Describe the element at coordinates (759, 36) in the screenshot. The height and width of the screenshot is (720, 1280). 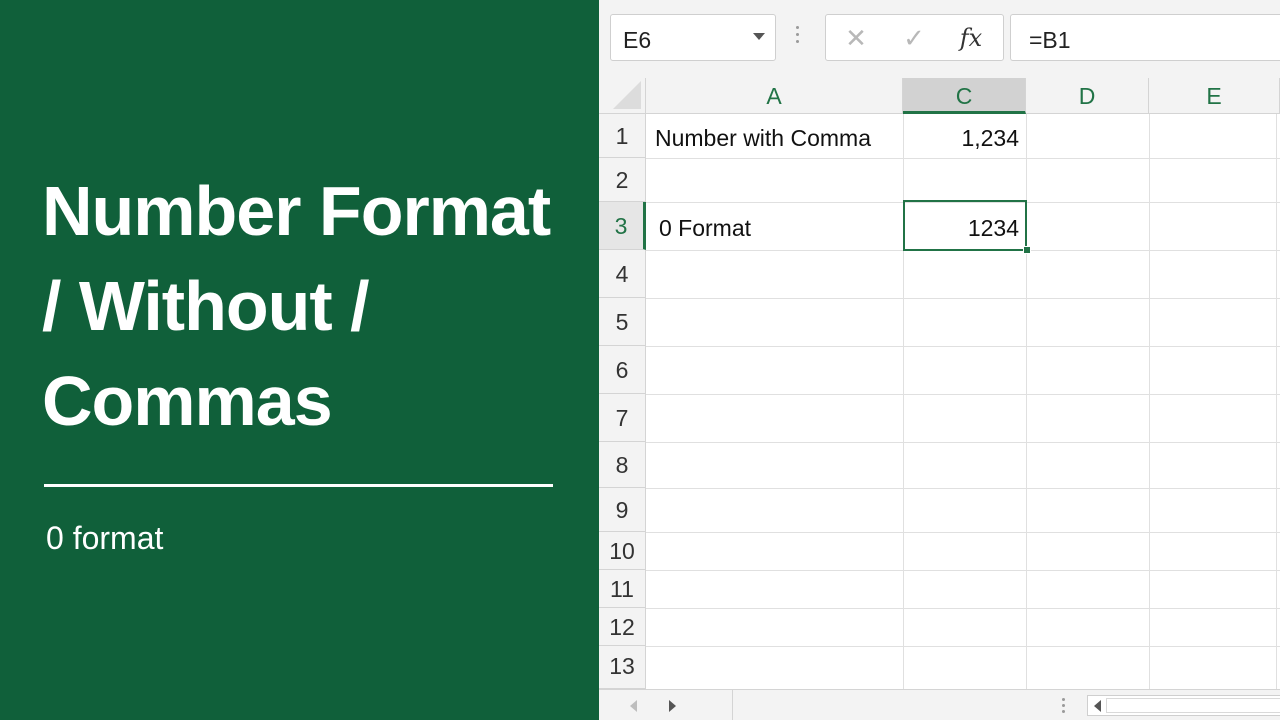
I see `chevron-down-icon` at that location.